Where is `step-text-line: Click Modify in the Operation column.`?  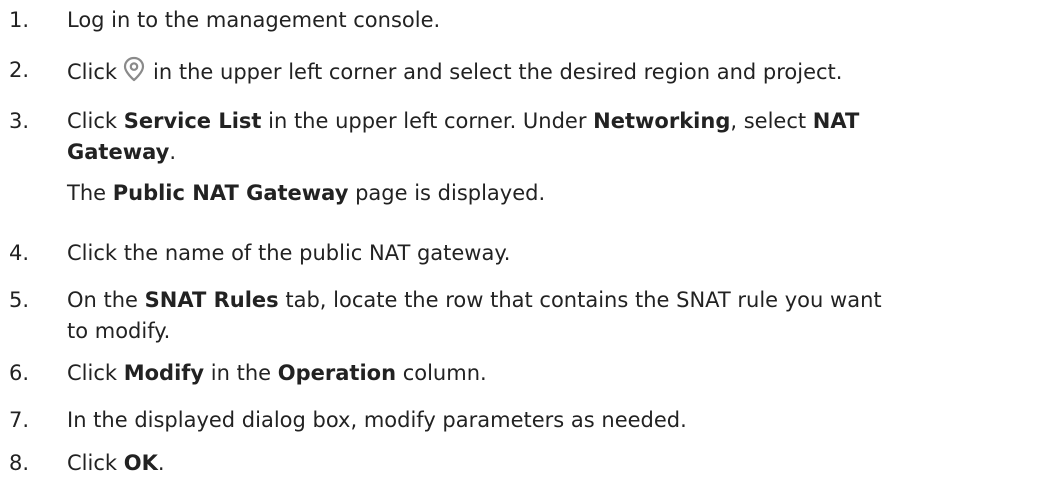
step-text-line: Click Modify in the Operation column. is located at coordinates (564, 373).